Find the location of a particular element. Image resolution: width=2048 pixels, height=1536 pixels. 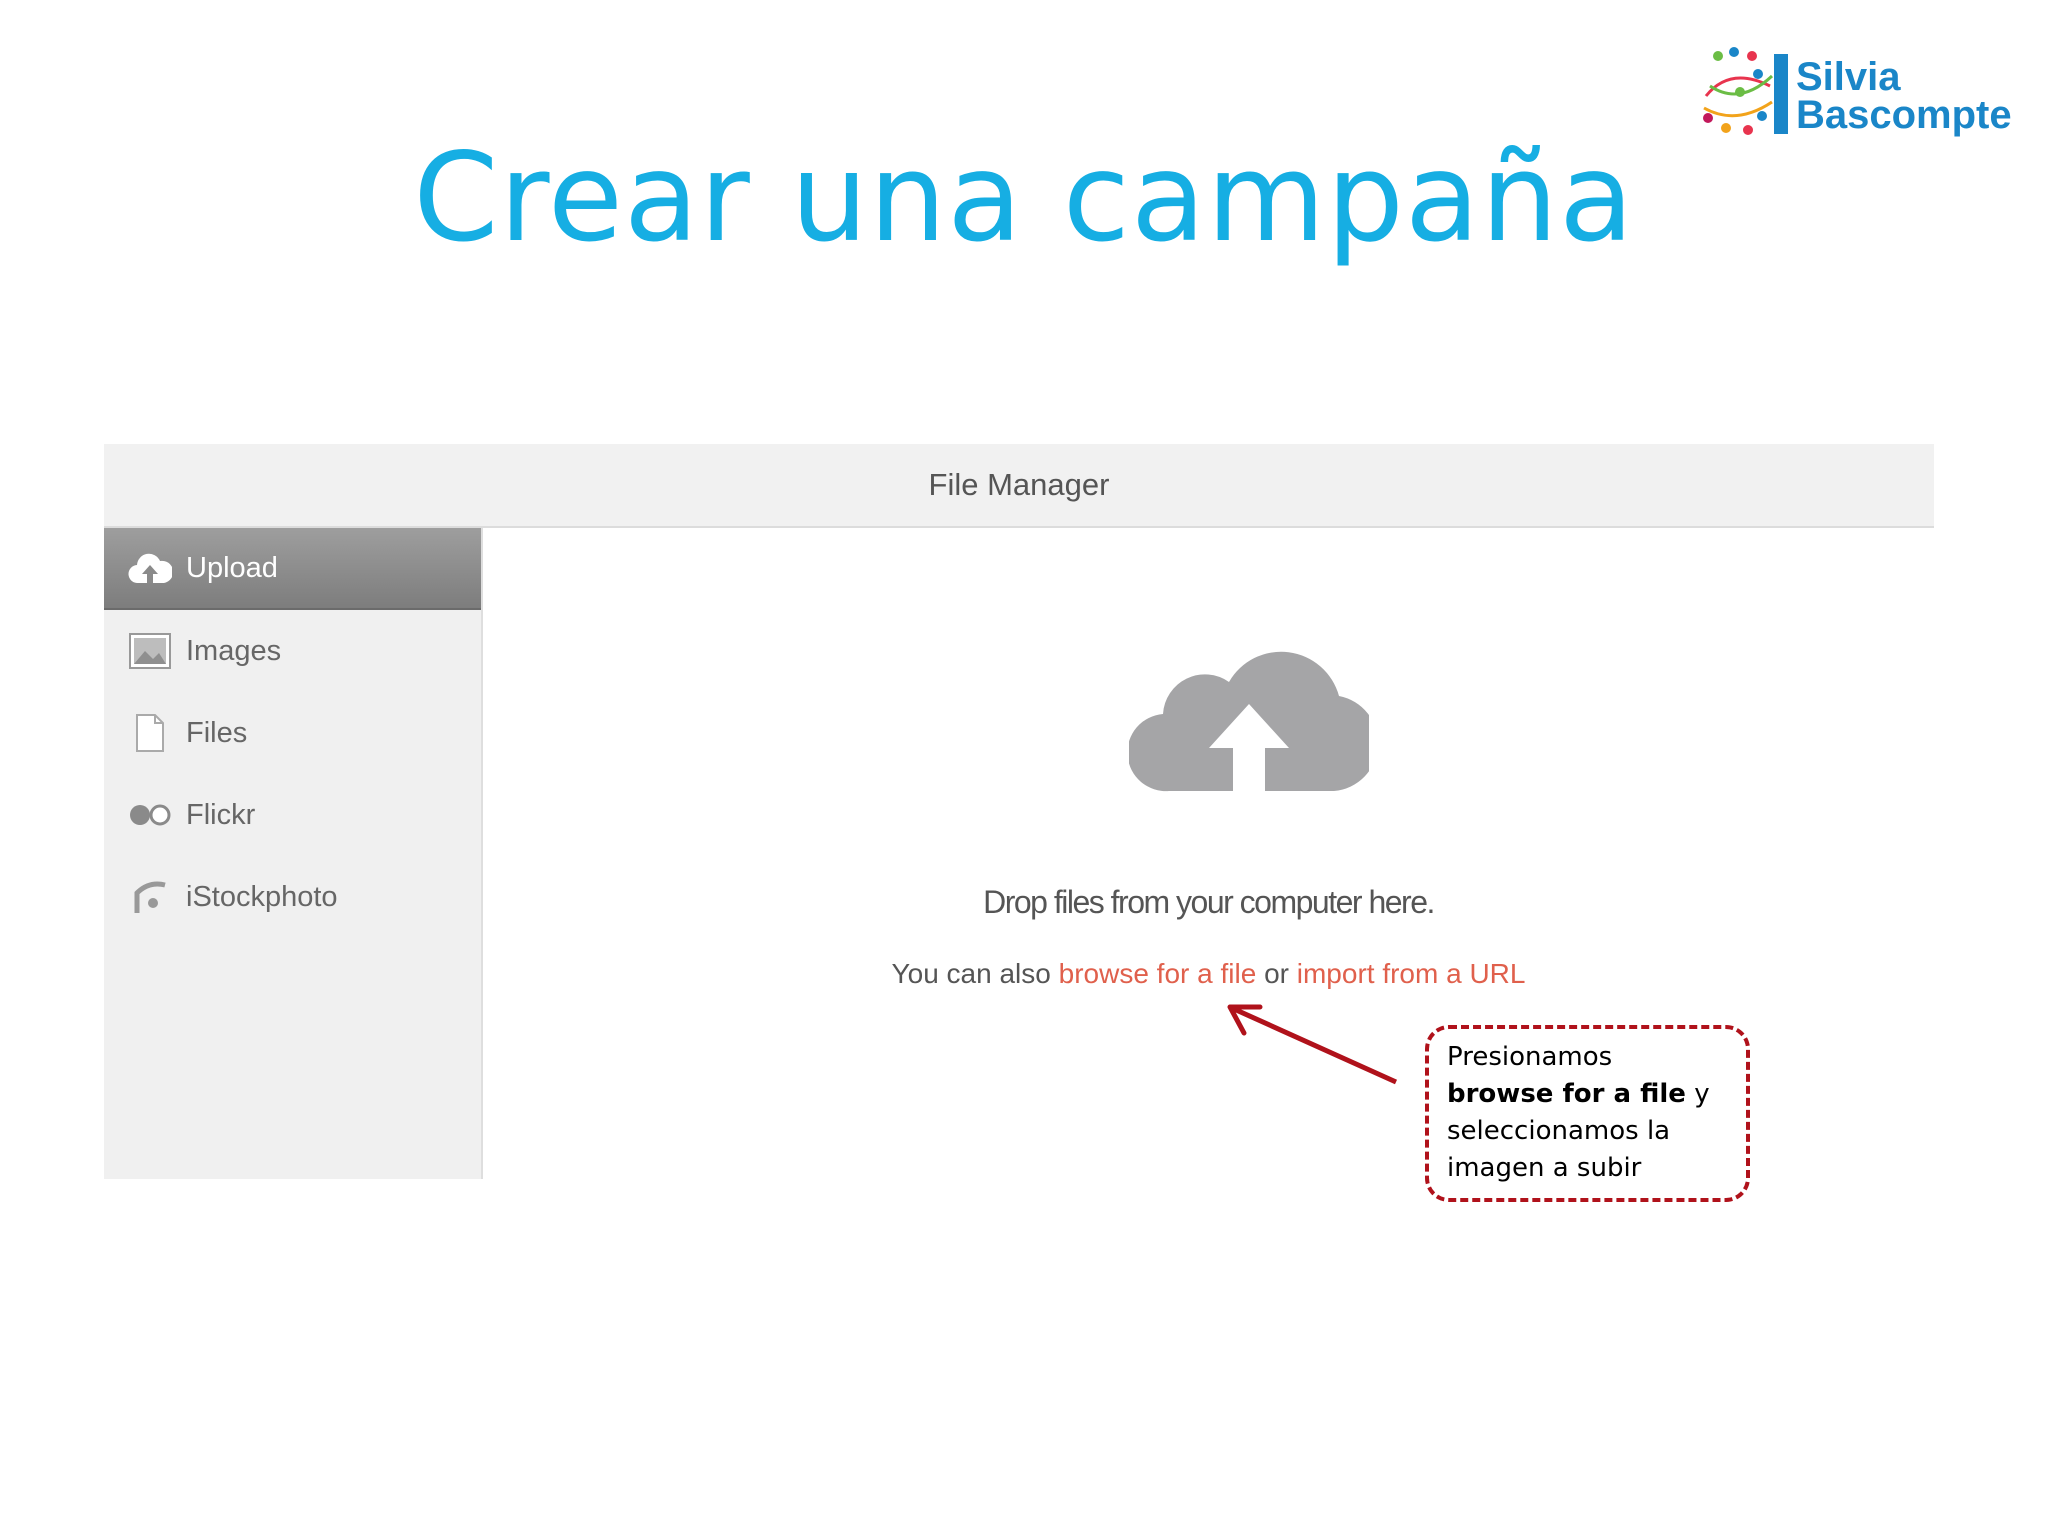

browse-for-file-link: browse for a file is located at coordinates (1158, 973).